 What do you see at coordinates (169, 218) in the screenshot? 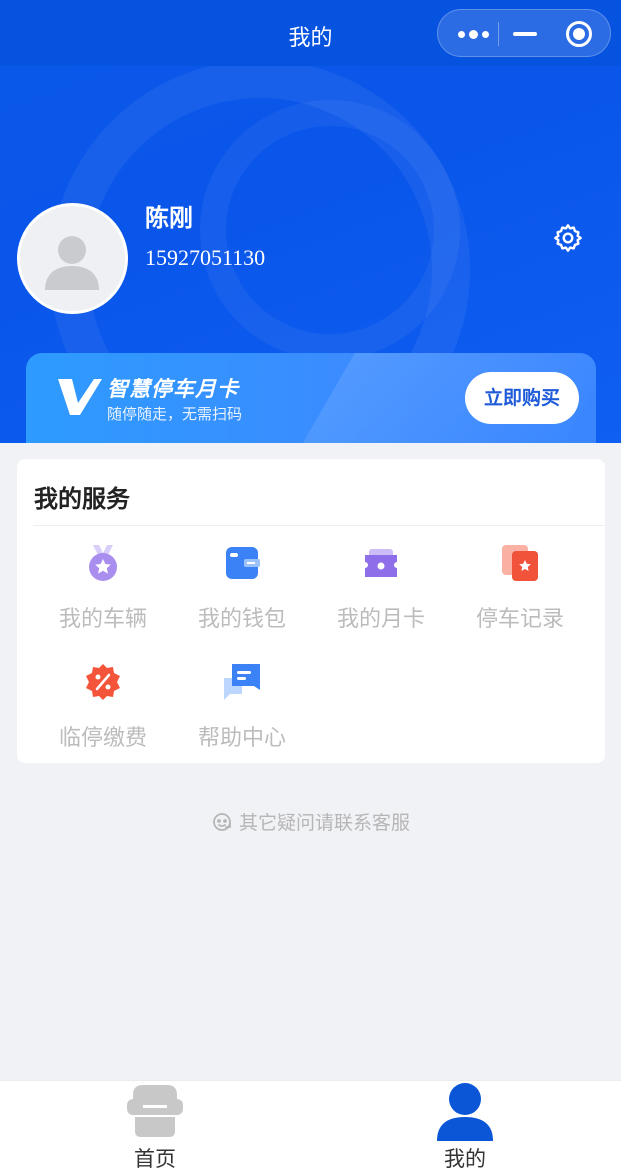
I see `user-name: 陈刚` at bounding box center [169, 218].